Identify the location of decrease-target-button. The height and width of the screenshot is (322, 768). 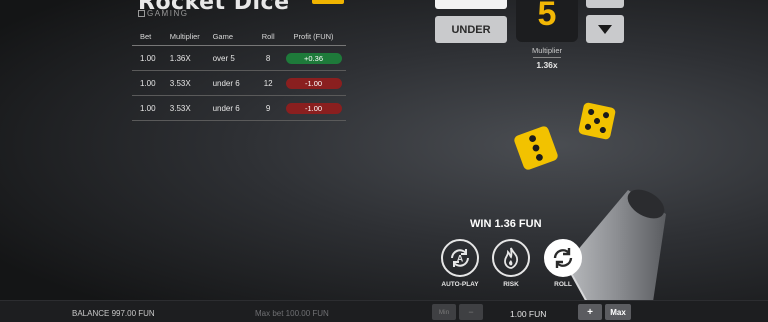
(605, 29).